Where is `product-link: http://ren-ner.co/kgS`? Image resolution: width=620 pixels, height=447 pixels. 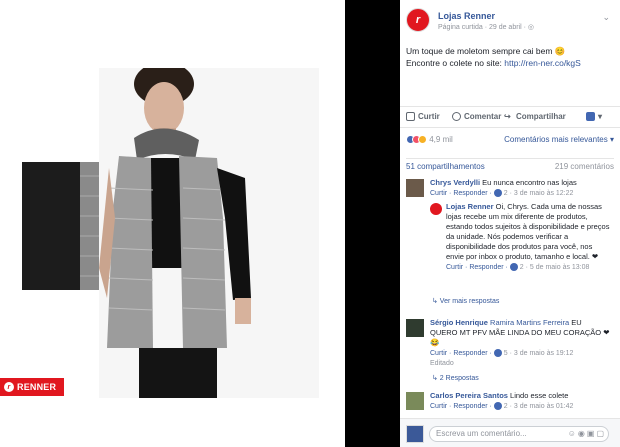 product-link: http://ren-ner.co/kgS is located at coordinates (542, 63).